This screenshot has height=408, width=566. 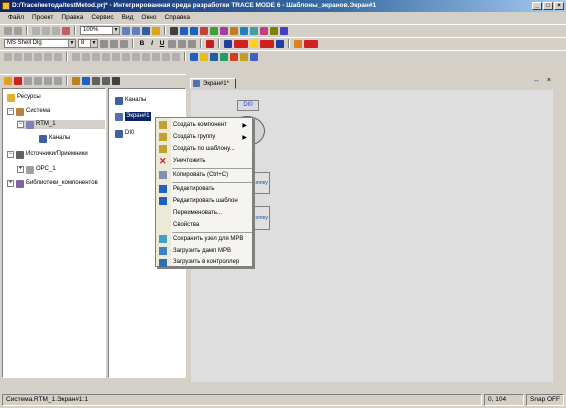 I want to click on menu-service: Сервис, so click(x=102, y=17).